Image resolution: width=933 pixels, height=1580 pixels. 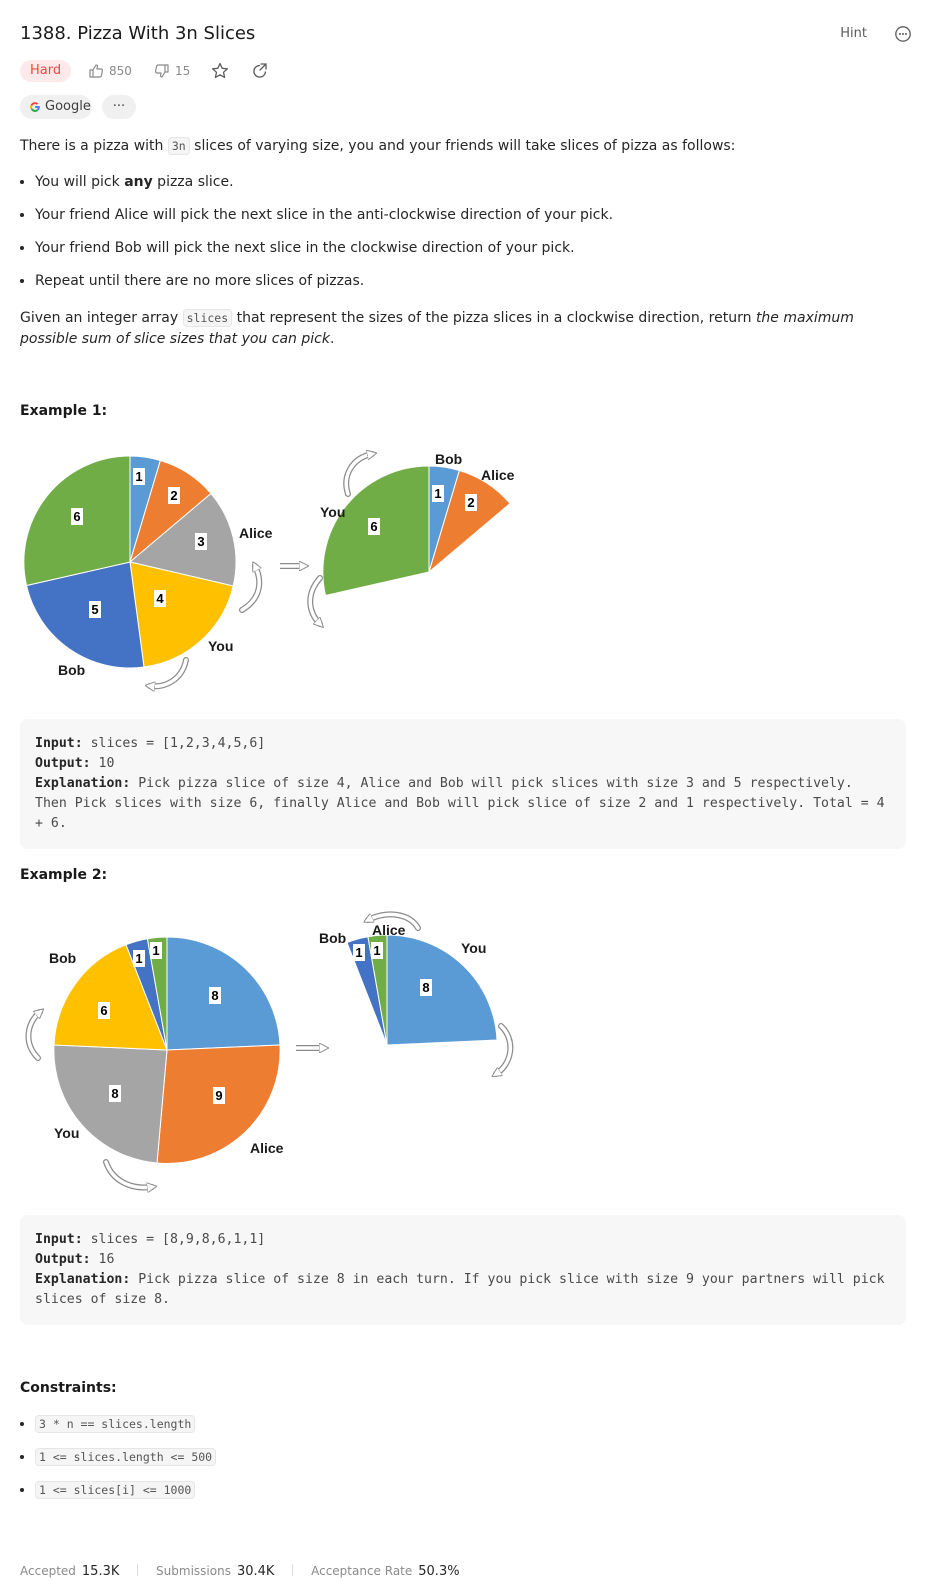 What do you see at coordinates (64, 875) in the screenshot?
I see `example-2-heading: Example 2:` at bounding box center [64, 875].